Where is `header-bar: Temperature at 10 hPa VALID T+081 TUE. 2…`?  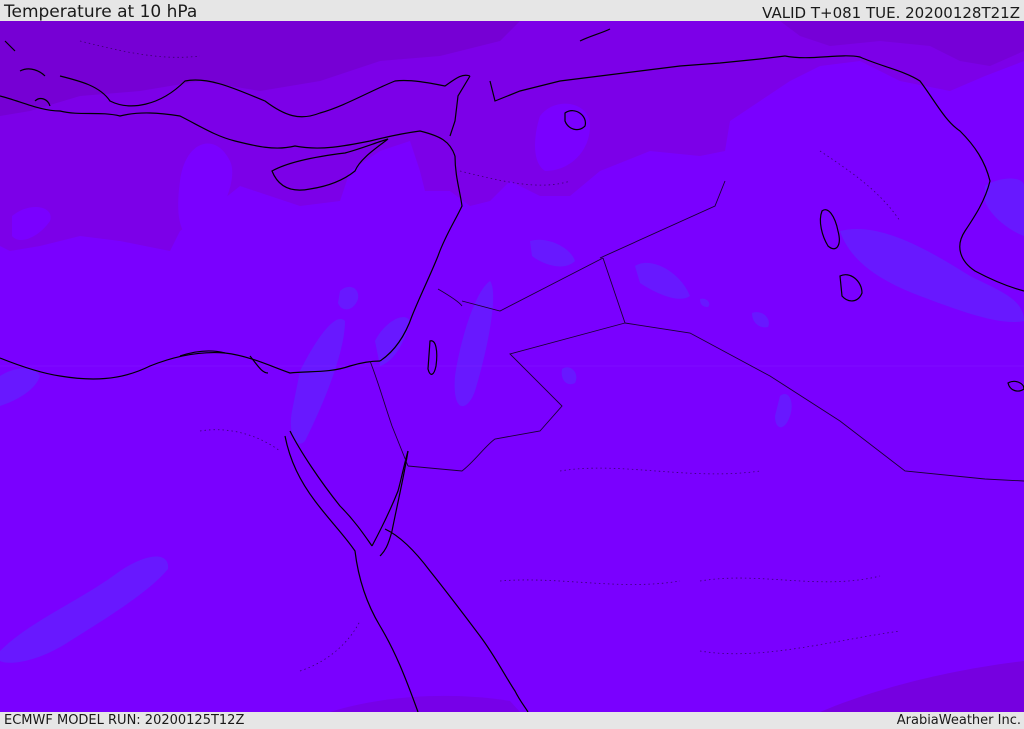 header-bar: Temperature at 10 hPa VALID T+081 TUE. 2… is located at coordinates (512, 10).